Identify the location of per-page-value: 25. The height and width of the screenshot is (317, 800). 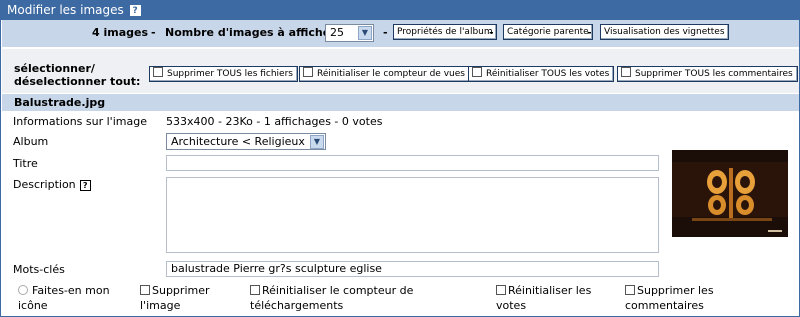
(337, 32).